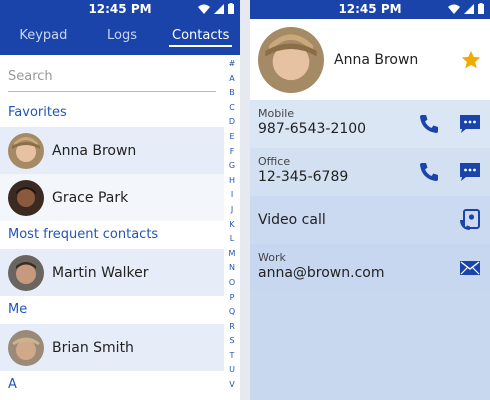 The height and width of the screenshot is (400, 490). Describe the element at coordinates (232, 152) in the screenshot. I see `index-letter: F` at that location.